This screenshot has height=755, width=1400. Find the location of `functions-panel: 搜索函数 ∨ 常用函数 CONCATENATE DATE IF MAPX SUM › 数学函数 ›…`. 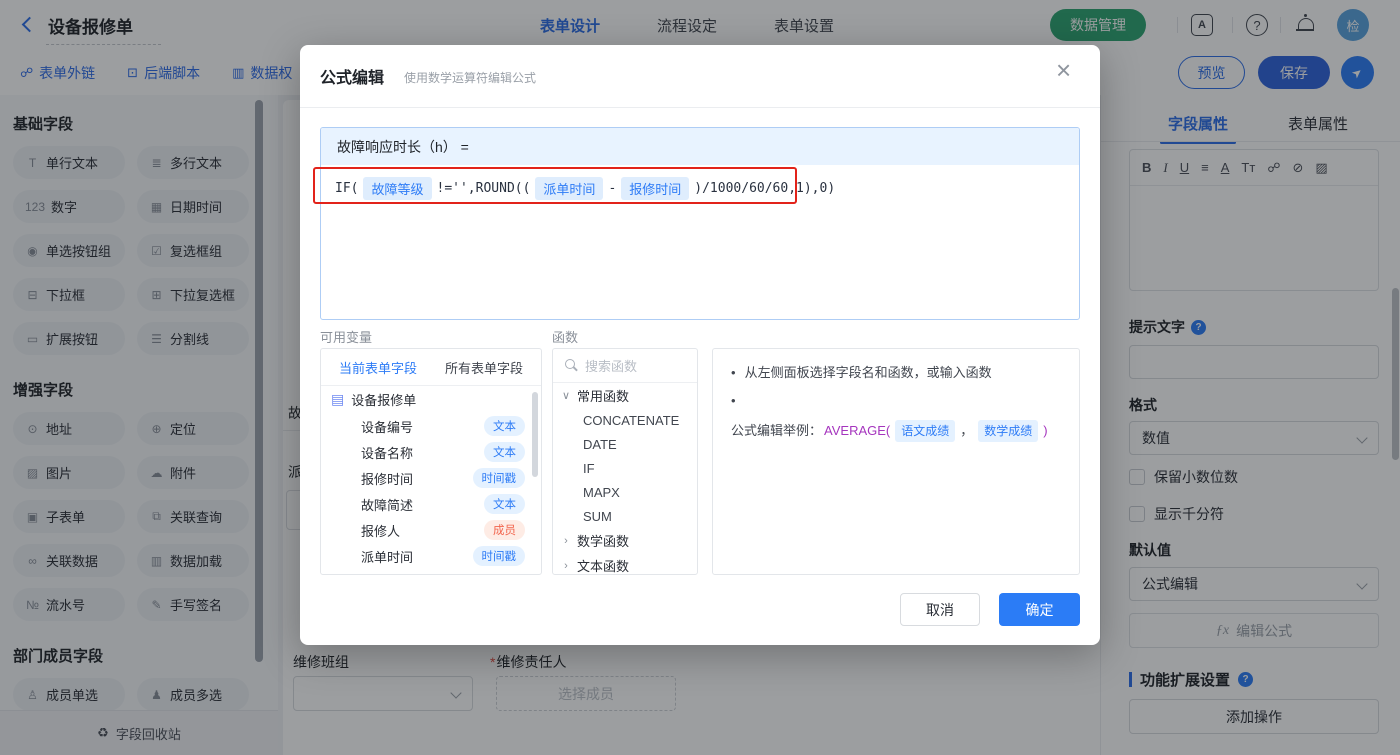

functions-panel: 搜索函数 ∨ 常用函数 CONCATENATE DATE IF MAPX SUM › 数学函数 ›… is located at coordinates (625, 461).